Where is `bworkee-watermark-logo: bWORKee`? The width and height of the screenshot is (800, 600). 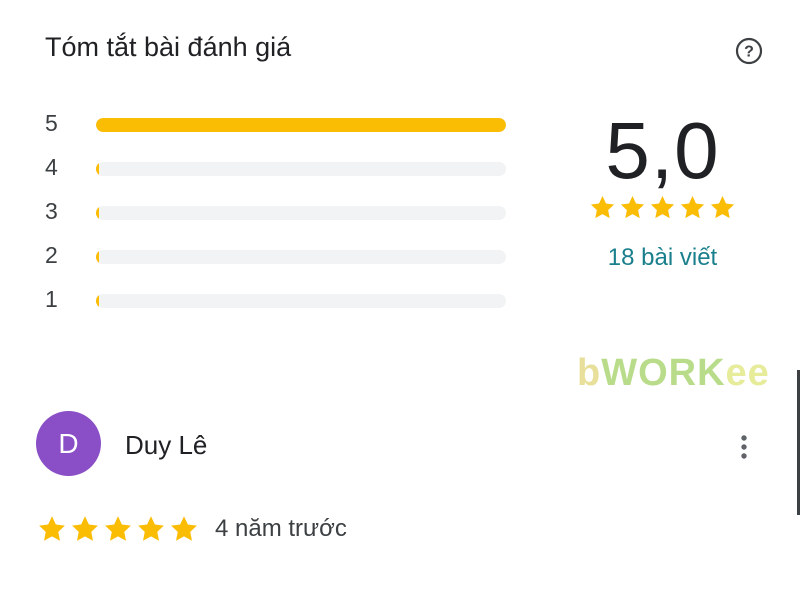
bworkee-watermark-logo: bWORKee is located at coordinates (673, 373).